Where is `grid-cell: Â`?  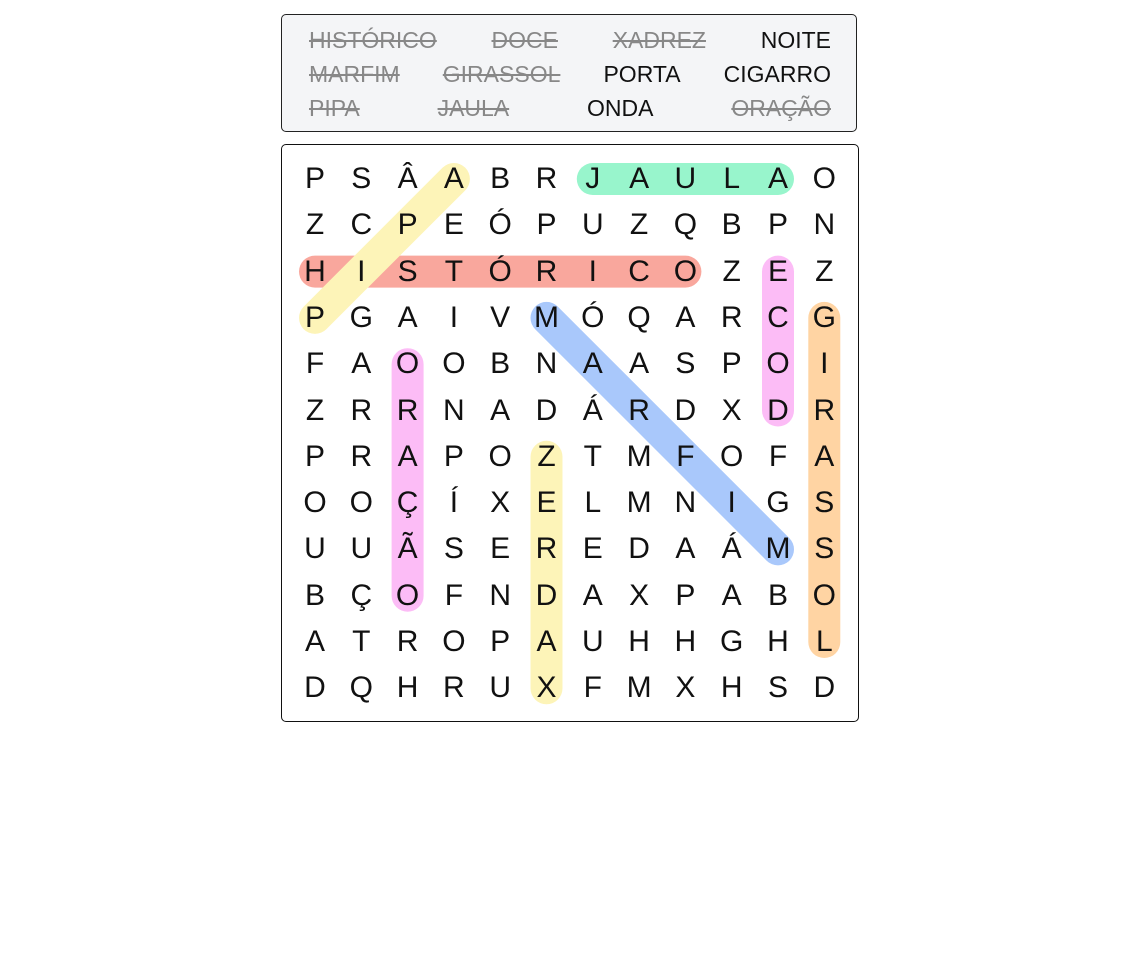 grid-cell: Â is located at coordinates (408, 179).